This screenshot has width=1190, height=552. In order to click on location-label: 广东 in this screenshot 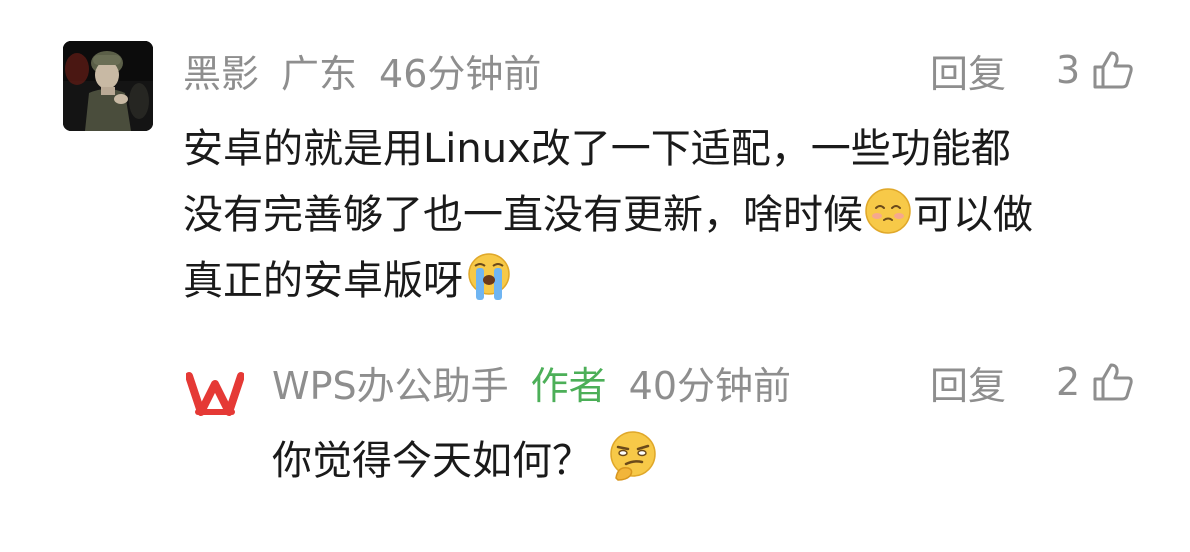, I will do `click(319, 73)`.